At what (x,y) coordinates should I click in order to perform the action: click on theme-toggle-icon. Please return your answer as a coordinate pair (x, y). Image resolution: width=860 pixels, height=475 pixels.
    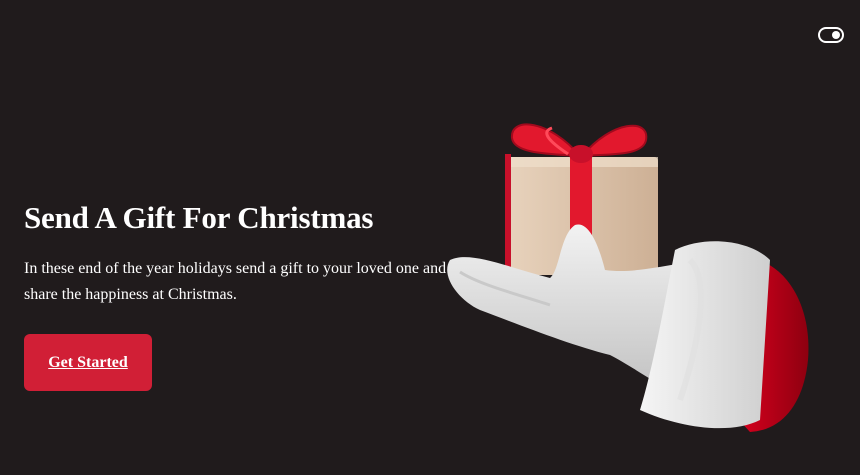
    Looking at the image, I should click on (831, 35).